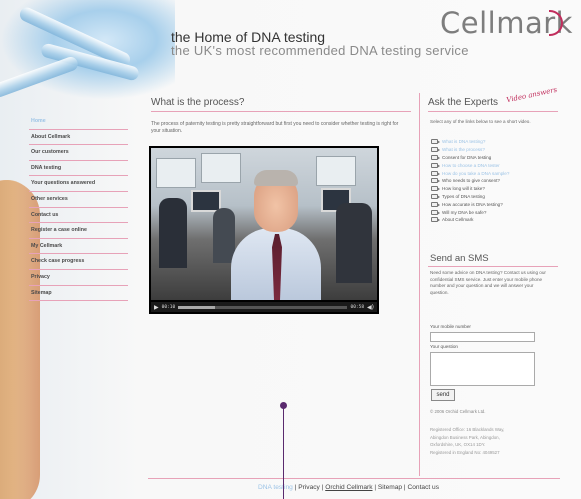  Describe the element at coordinates (78, 294) in the screenshot. I see `nav-item-sitemap: Sitemap` at that location.